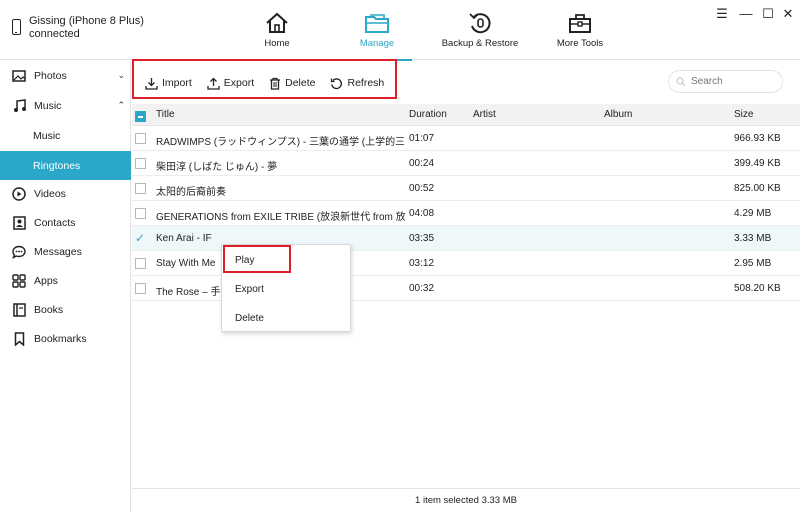 The width and height of the screenshot is (800, 512). I want to click on row-size: 966.93 KB, so click(757, 138).